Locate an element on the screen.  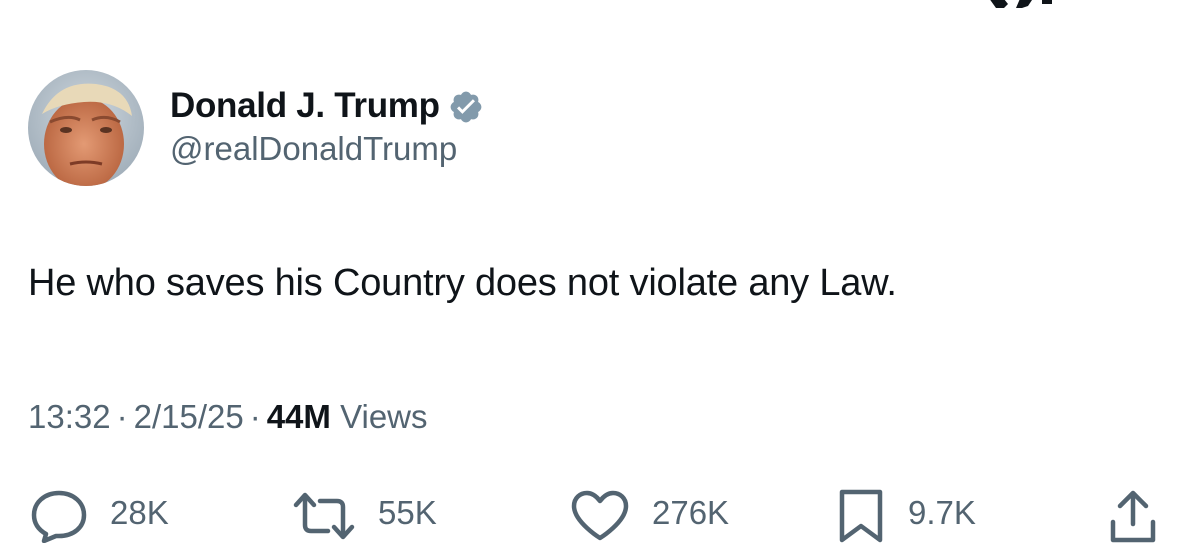
avatar-image is located at coordinates (86, 128).